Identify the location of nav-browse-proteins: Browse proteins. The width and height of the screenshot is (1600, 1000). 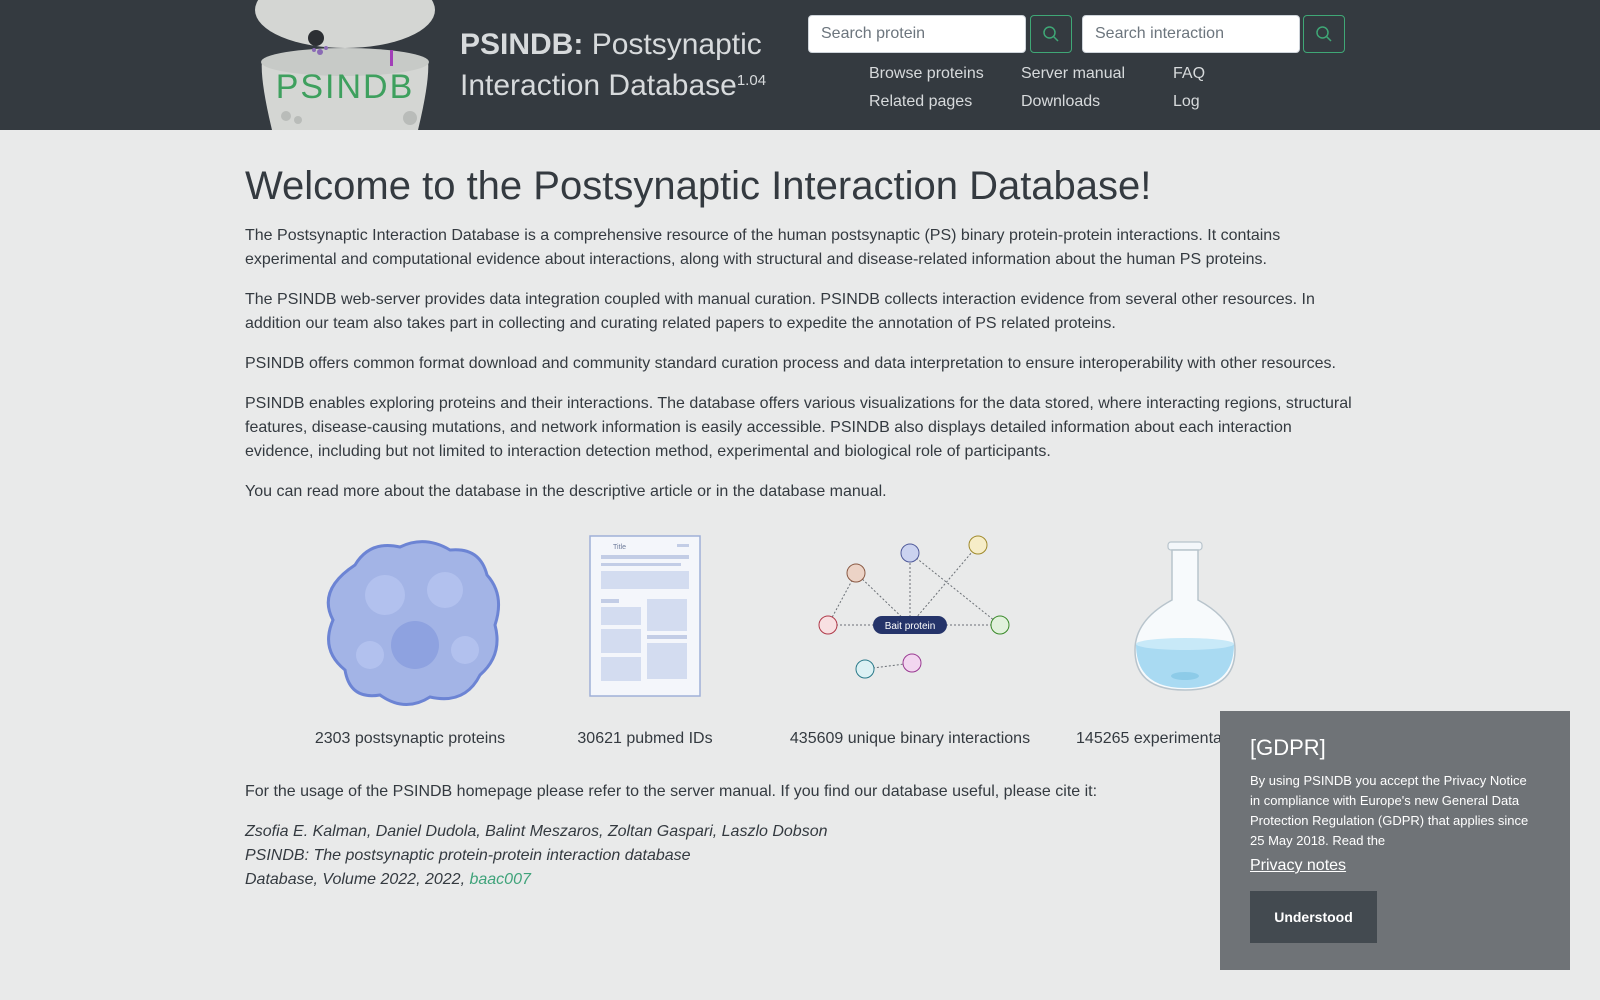
(926, 74).